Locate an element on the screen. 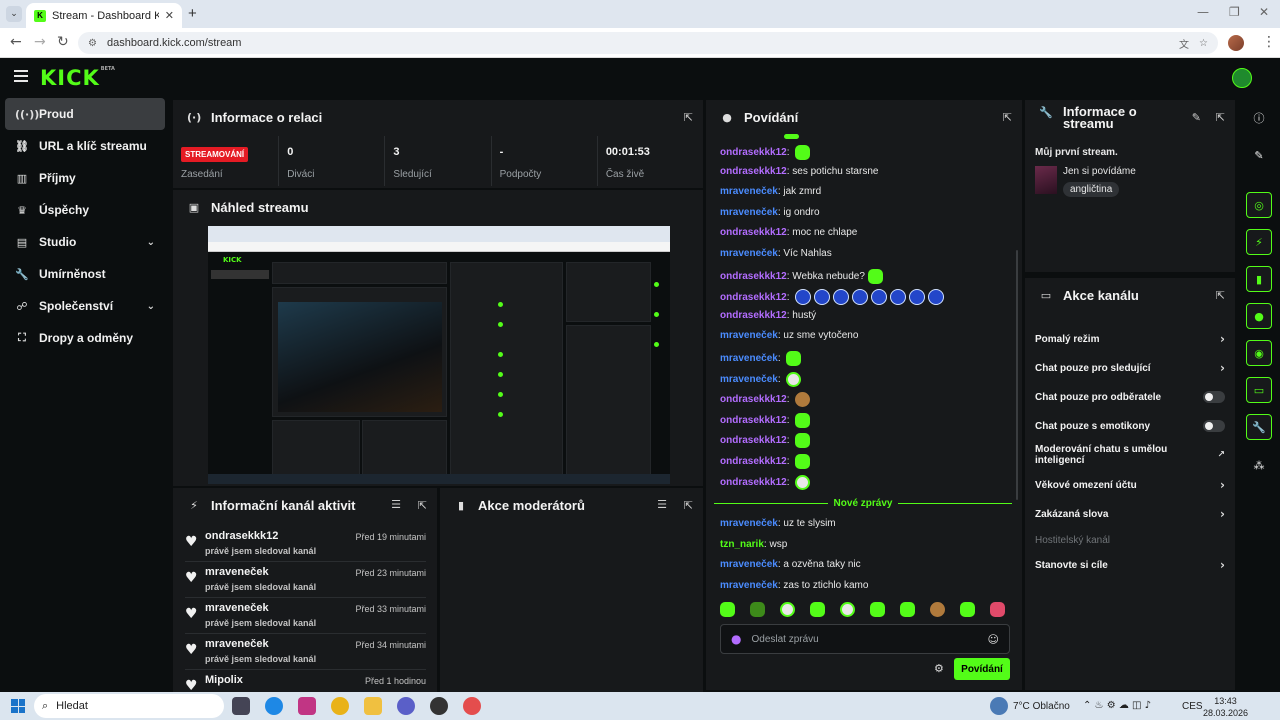  subscribers-only-toggle is located at coordinates (1214, 397).